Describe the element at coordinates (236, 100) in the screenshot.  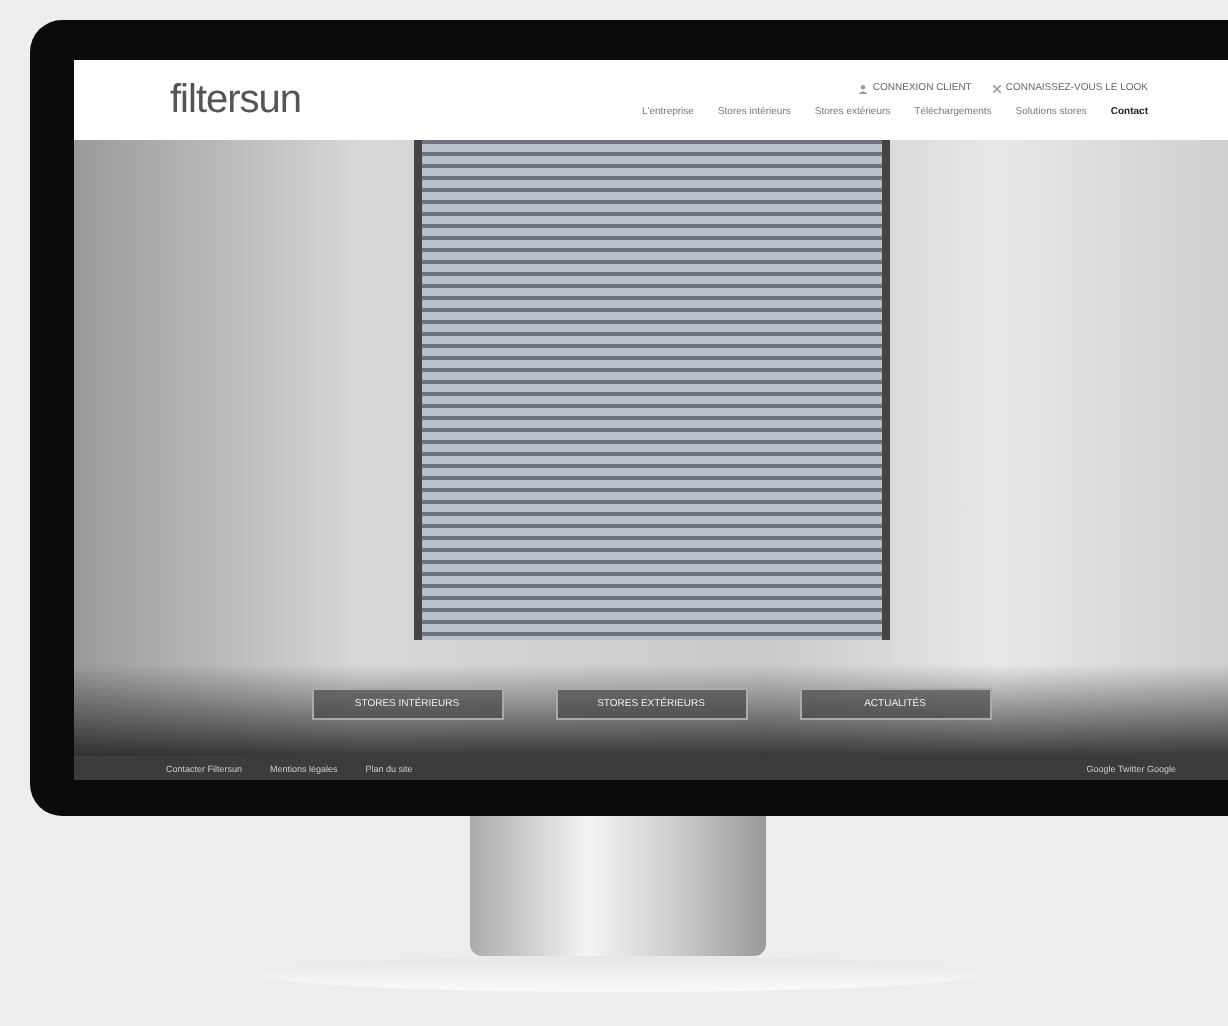
I see `site-logo: filtersun` at that location.